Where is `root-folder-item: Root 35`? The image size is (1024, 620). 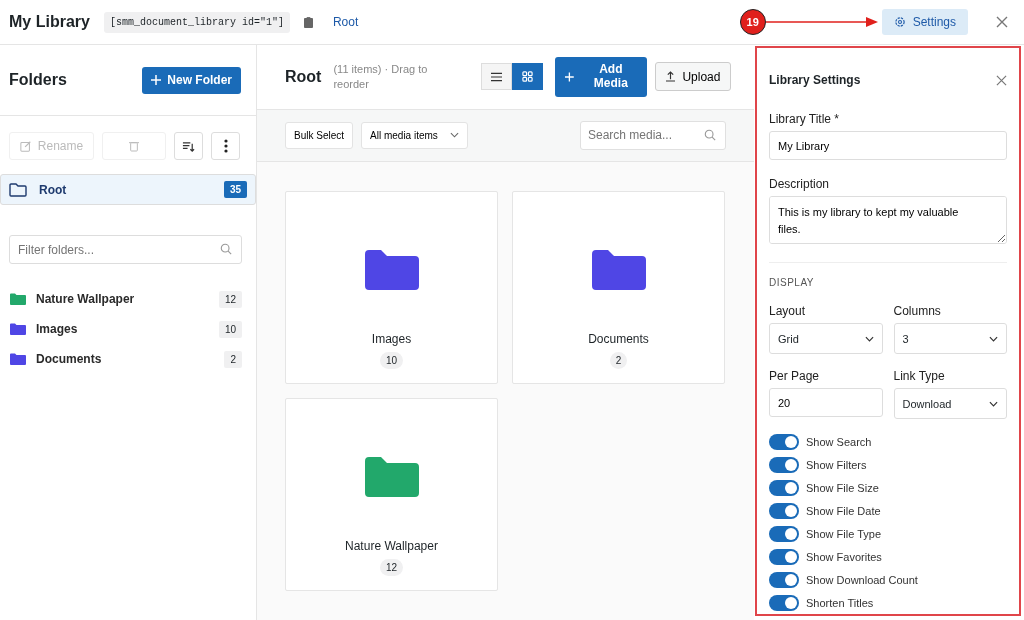 root-folder-item: Root 35 is located at coordinates (128, 189).